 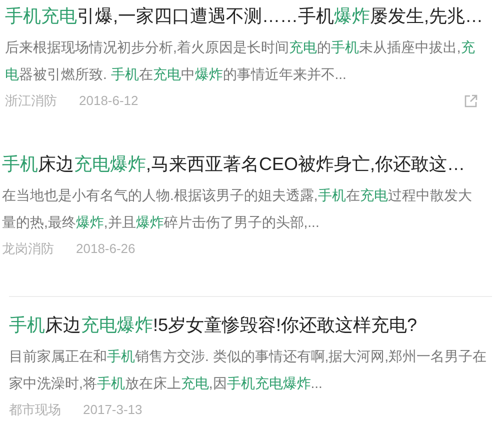 I want to click on publish-date: 2018-6-12, so click(x=108, y=101).